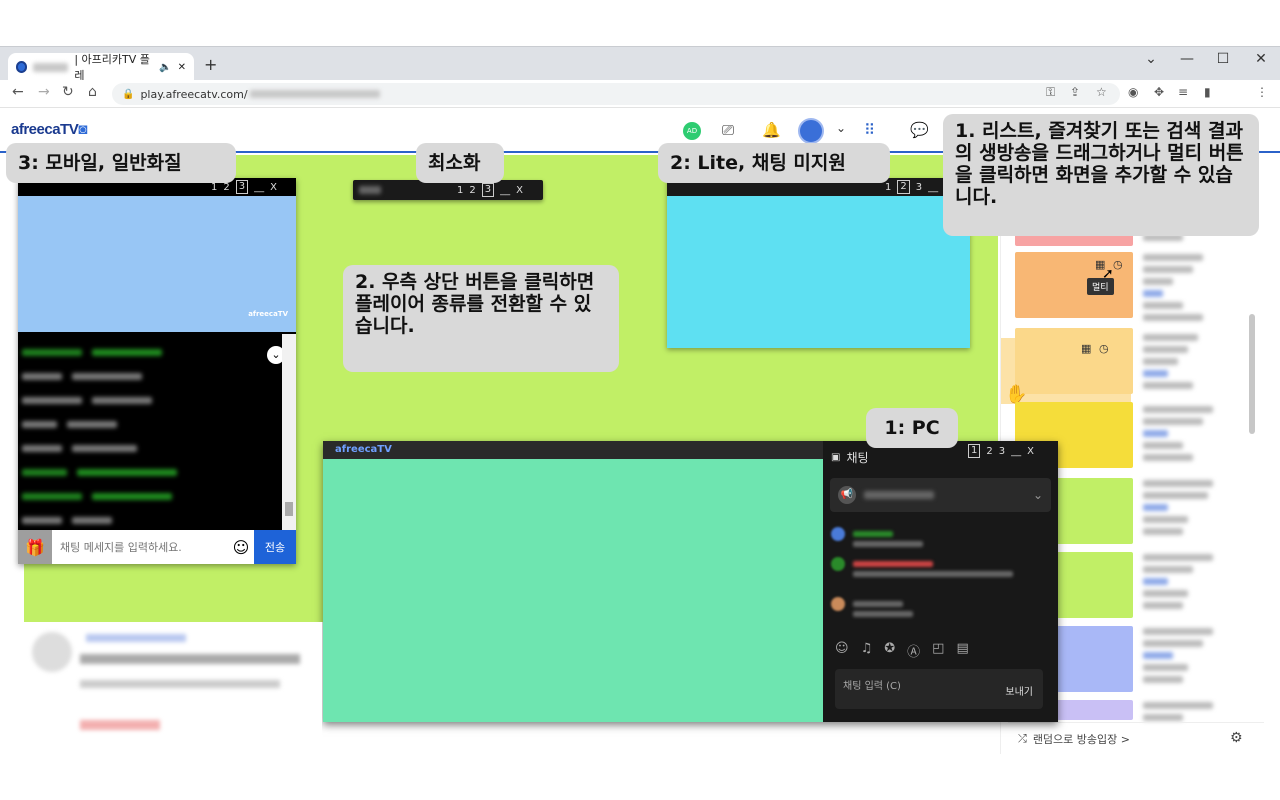 Image resolution: width=1280 pixels, height=800 pixels. What do you see at coordinates (44, 92) in the screenshot?
I see `forward-icon: →` at bounding box center [44, 92].